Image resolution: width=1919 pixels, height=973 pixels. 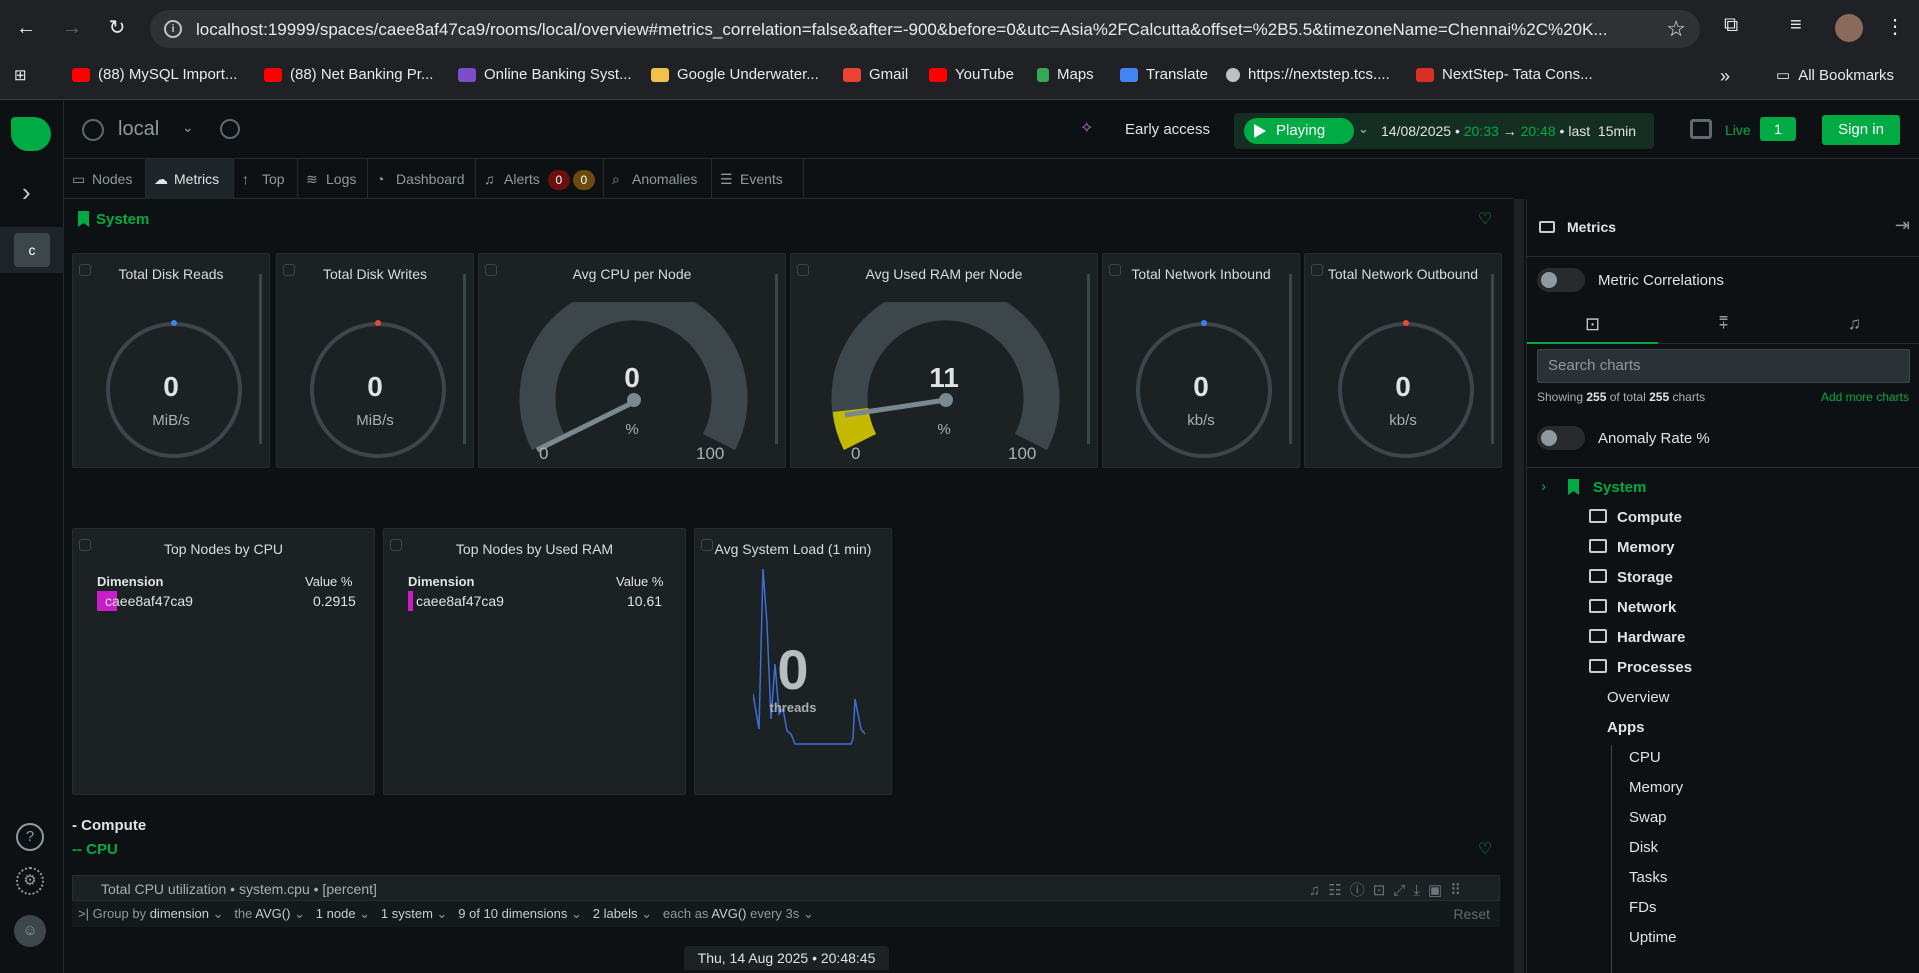 I want to click on settings-icon: ⚙, so click(x=30, y=881).